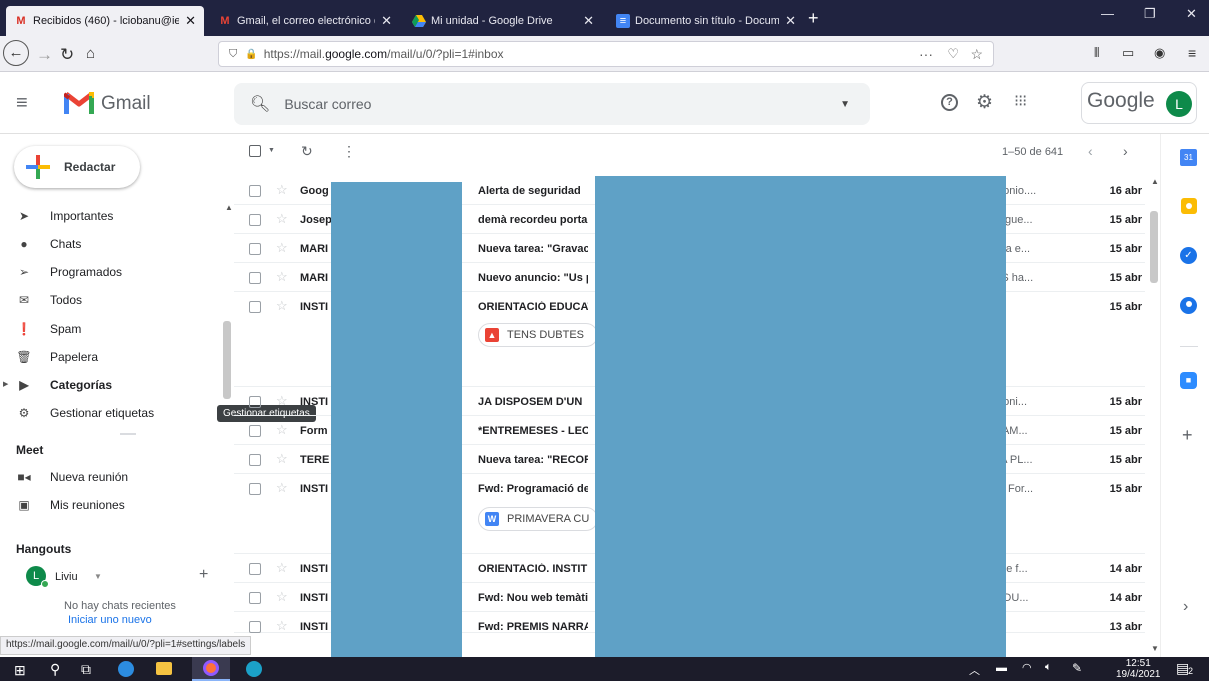 The height and width of the screenshot is (681, 1209). Describe the element at coordinates (976, 54) in the screenshot. I see `bookmark-star-icon: ☆` at that location.